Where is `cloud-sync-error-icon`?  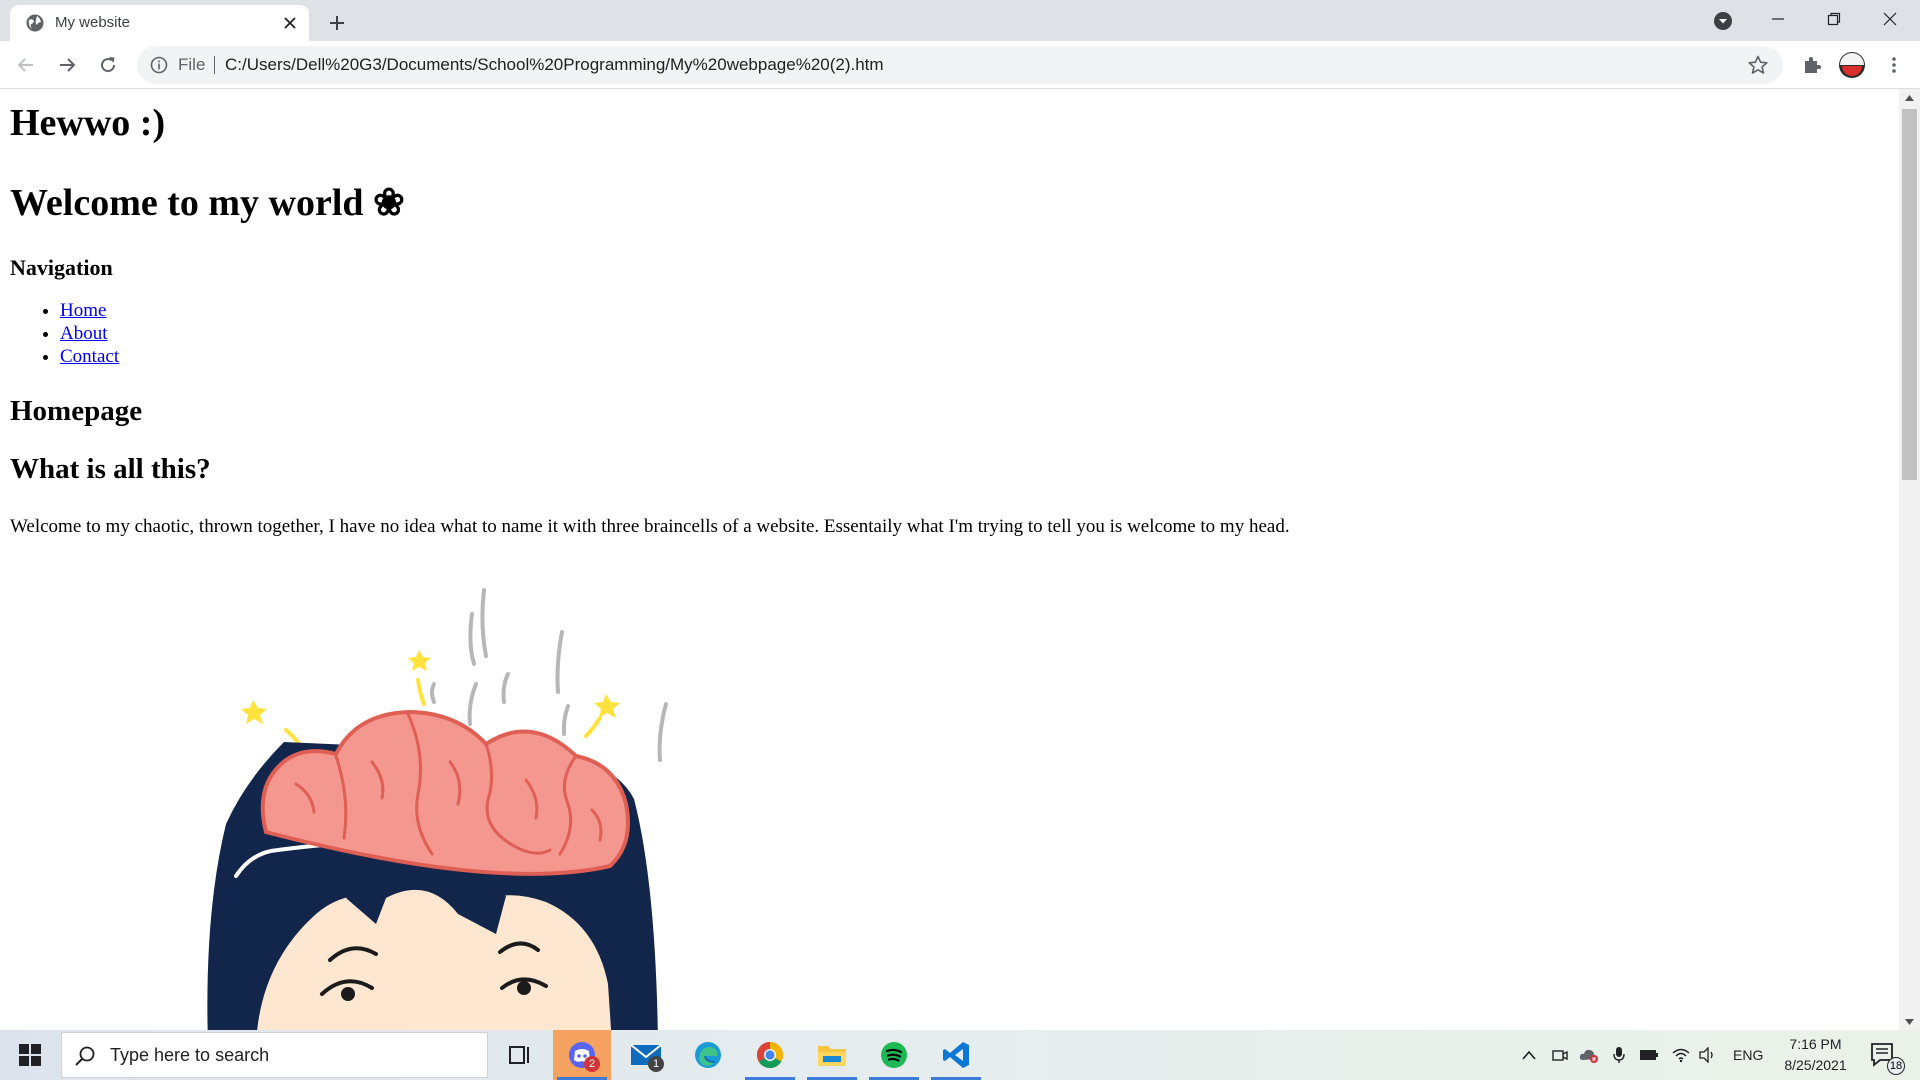
cloud-sync-error-icon is located at coordinates (1589, 1055).